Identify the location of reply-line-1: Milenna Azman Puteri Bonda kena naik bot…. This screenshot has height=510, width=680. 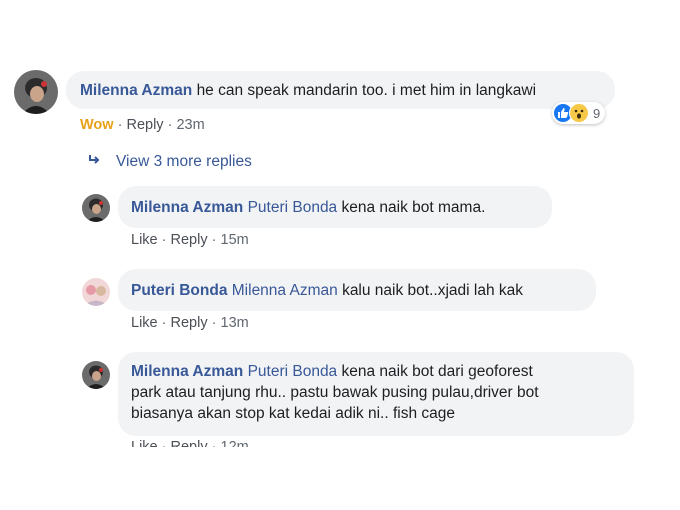
(376, 371).